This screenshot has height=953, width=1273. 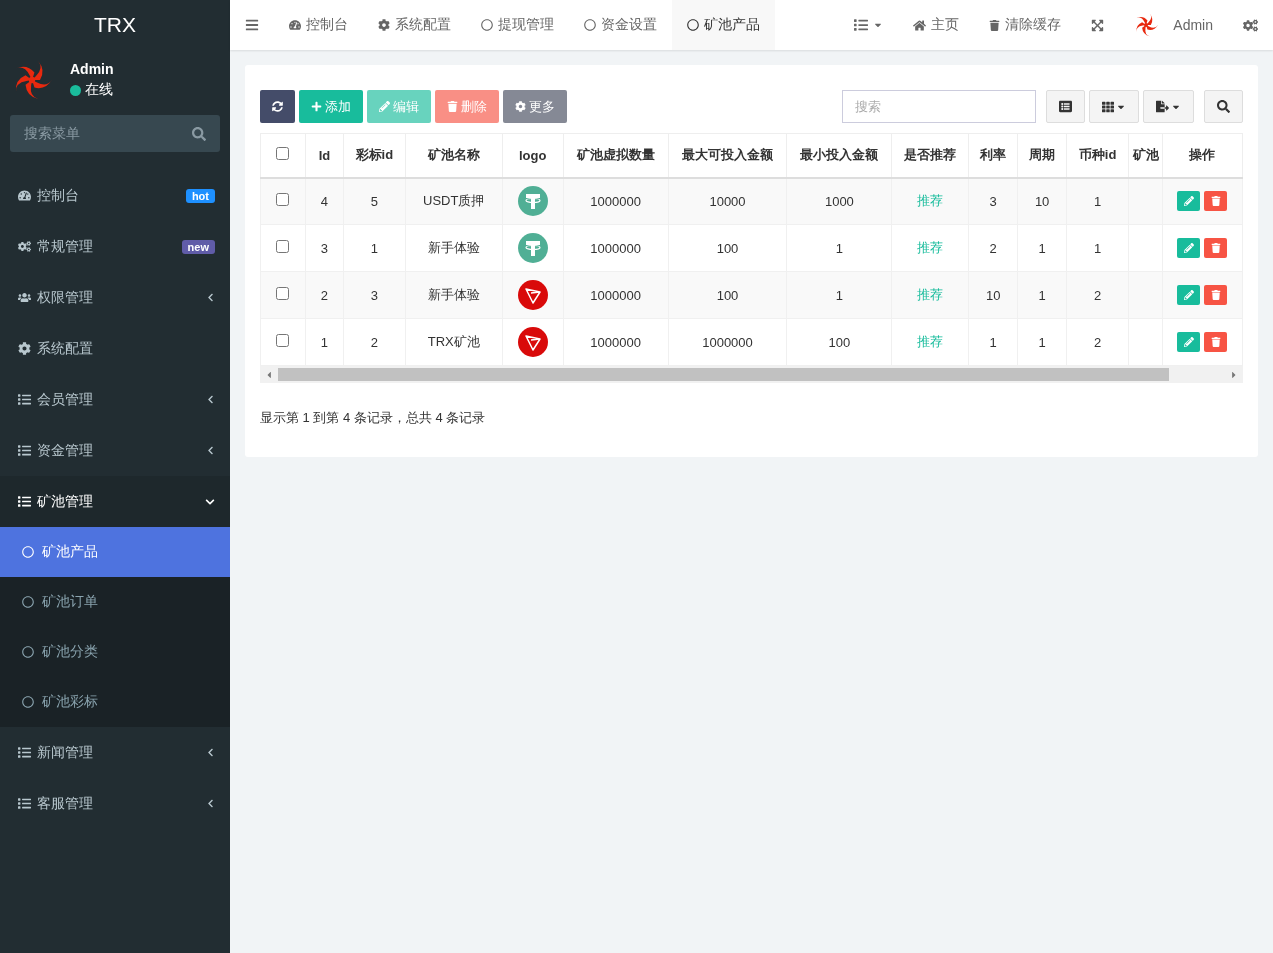 What do you see at coordinates (454, 201) in the screenshot?
I see `table-cell: USDT质押` at bounding box center [454, 201].